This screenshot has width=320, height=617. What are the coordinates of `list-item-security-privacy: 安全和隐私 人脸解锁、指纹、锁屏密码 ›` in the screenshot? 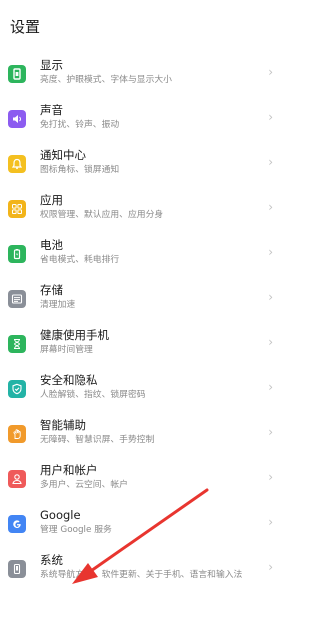 It's located at (140, 388).